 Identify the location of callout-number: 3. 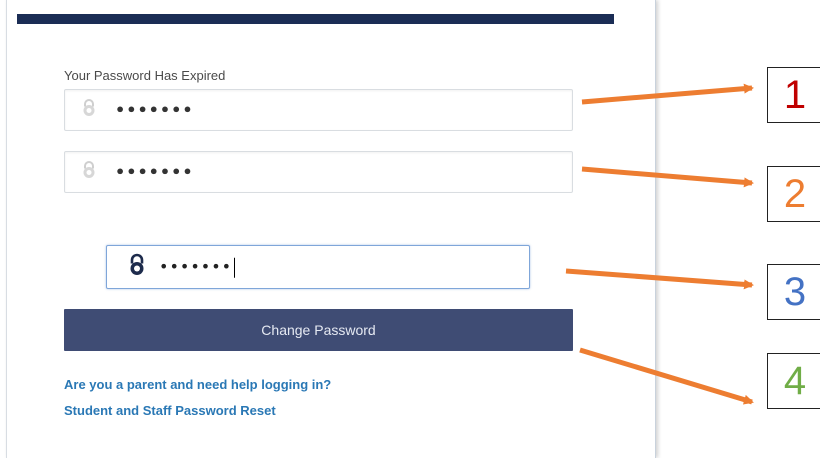
(795, 291).